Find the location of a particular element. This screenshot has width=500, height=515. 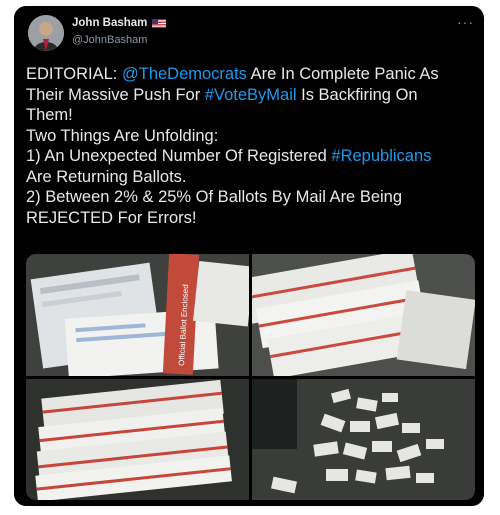

tweet-text-segment: Are In Complete Panic As is located at coordinates (342, 74).